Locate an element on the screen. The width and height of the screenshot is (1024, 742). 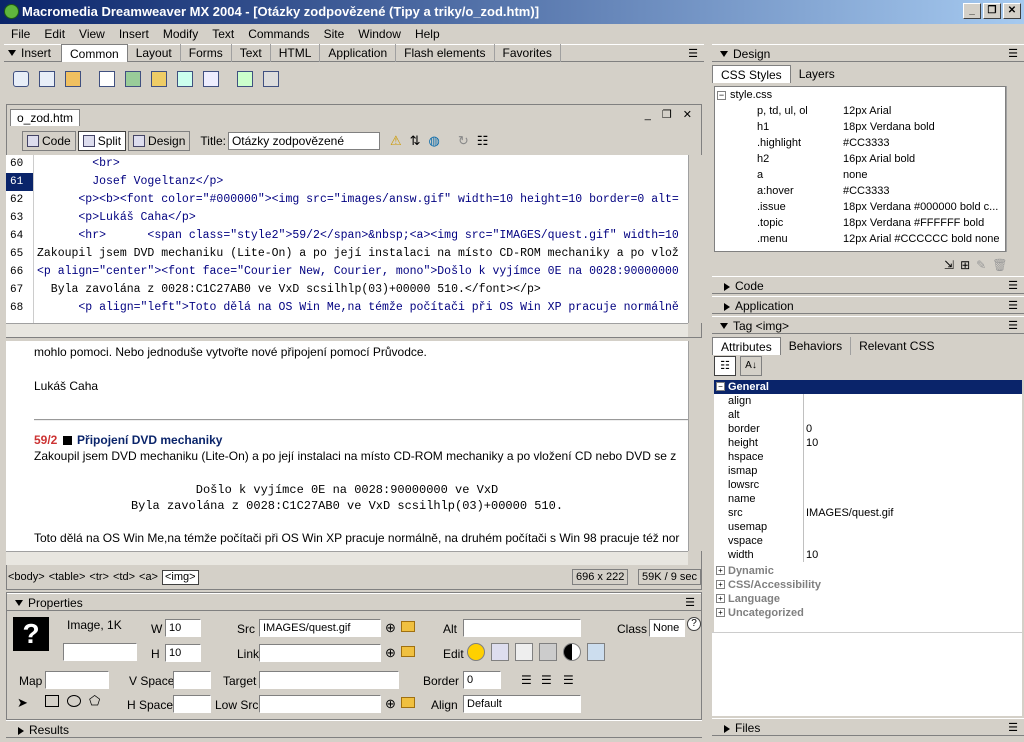
design-horizontal-scrollbar is located at coordinates (347, 558).